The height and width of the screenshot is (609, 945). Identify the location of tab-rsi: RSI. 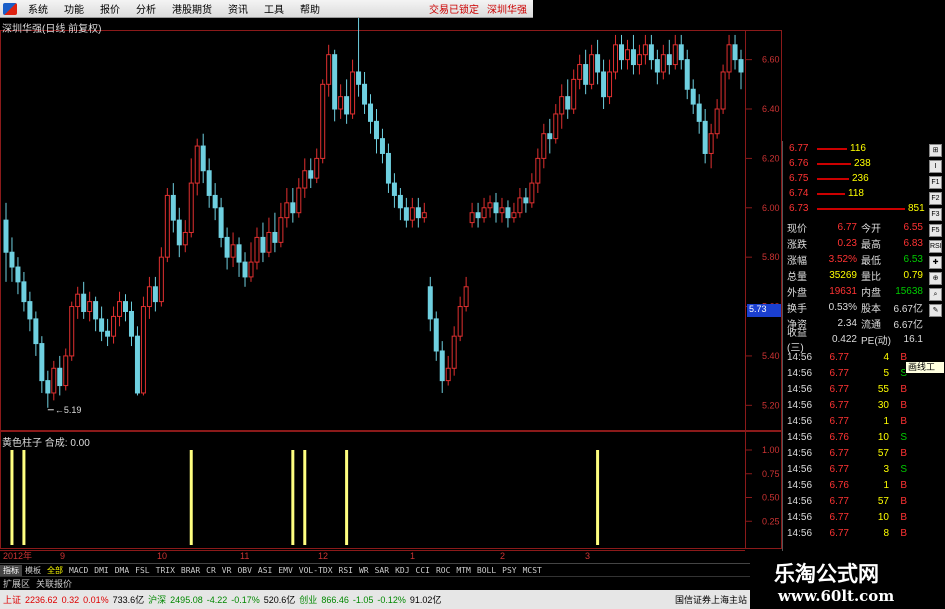
(346, 570).